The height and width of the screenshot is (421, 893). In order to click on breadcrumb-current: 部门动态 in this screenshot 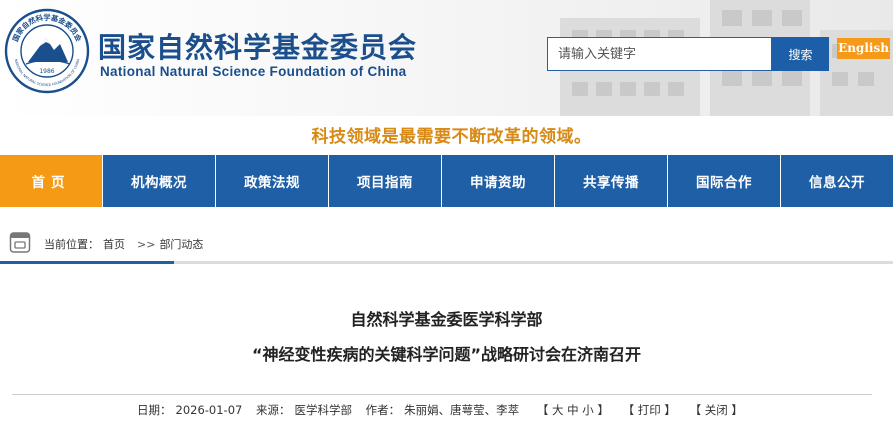, I will do `click(181, 244)`.